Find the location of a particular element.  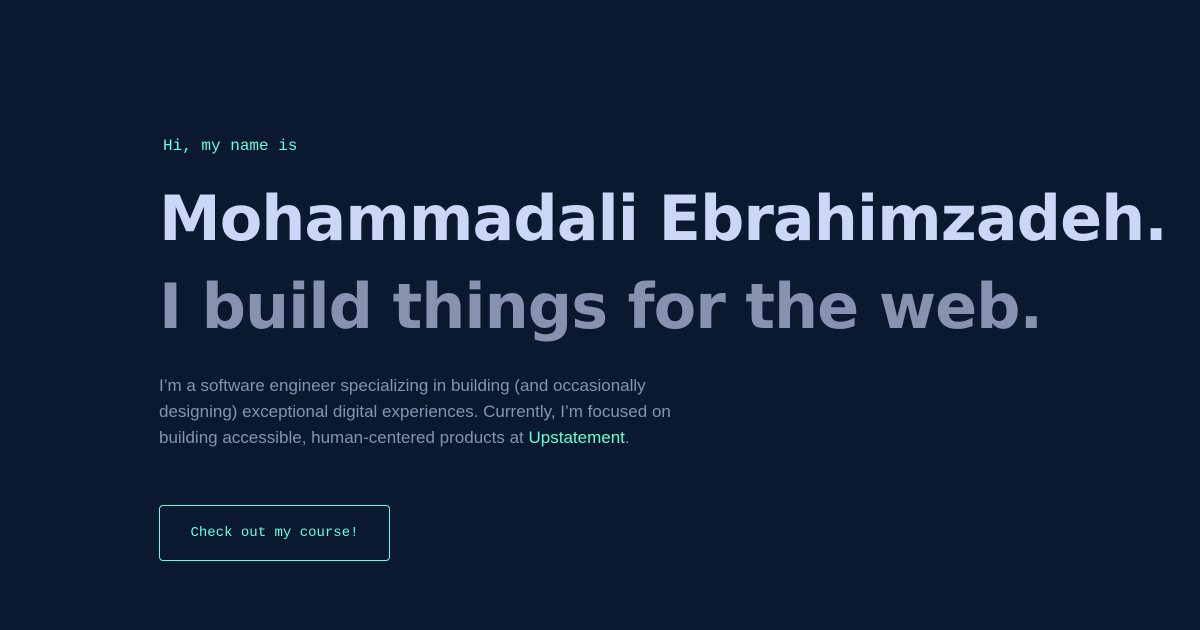

name-heading: Mohammadali Ebrahimzadeh. is located at coordinates (663, 218).